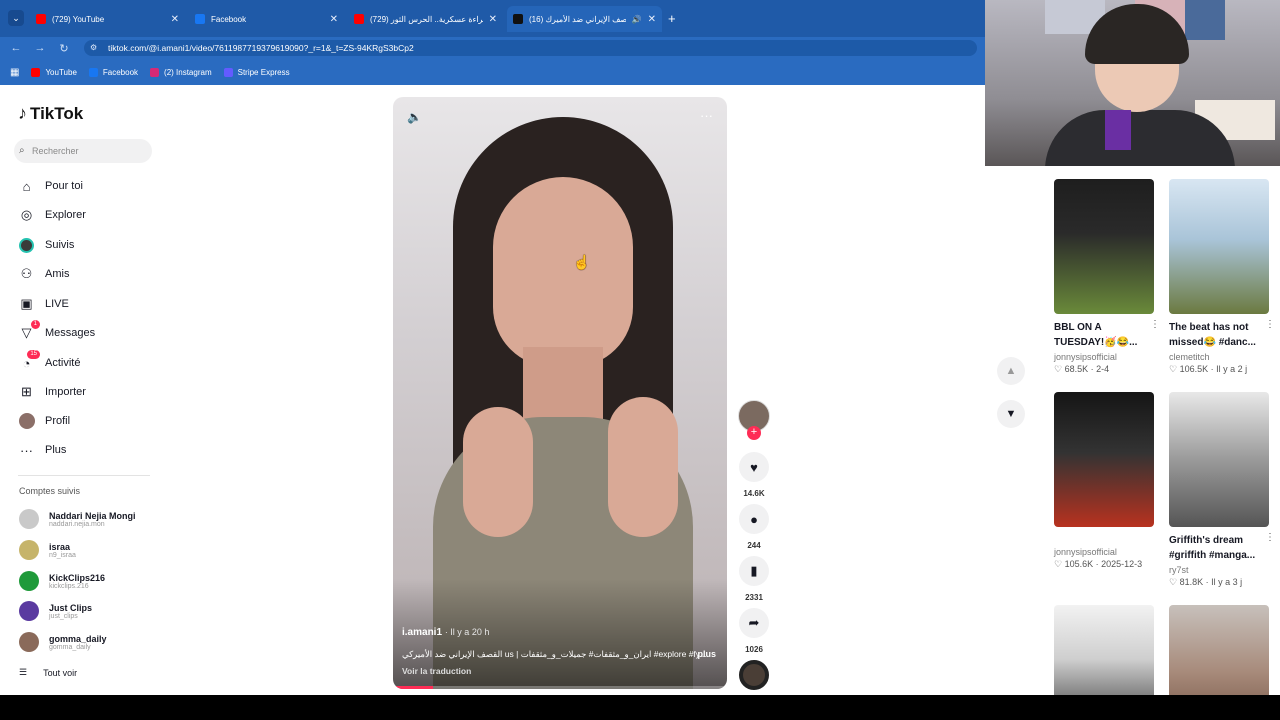 This screenshot has width=1280, height=720. What do you see at coordinates (49, 361) in the screenshot?
I see `sidebar-item-activite: ◔ 15 Activité` at bounding box center [49, 361].